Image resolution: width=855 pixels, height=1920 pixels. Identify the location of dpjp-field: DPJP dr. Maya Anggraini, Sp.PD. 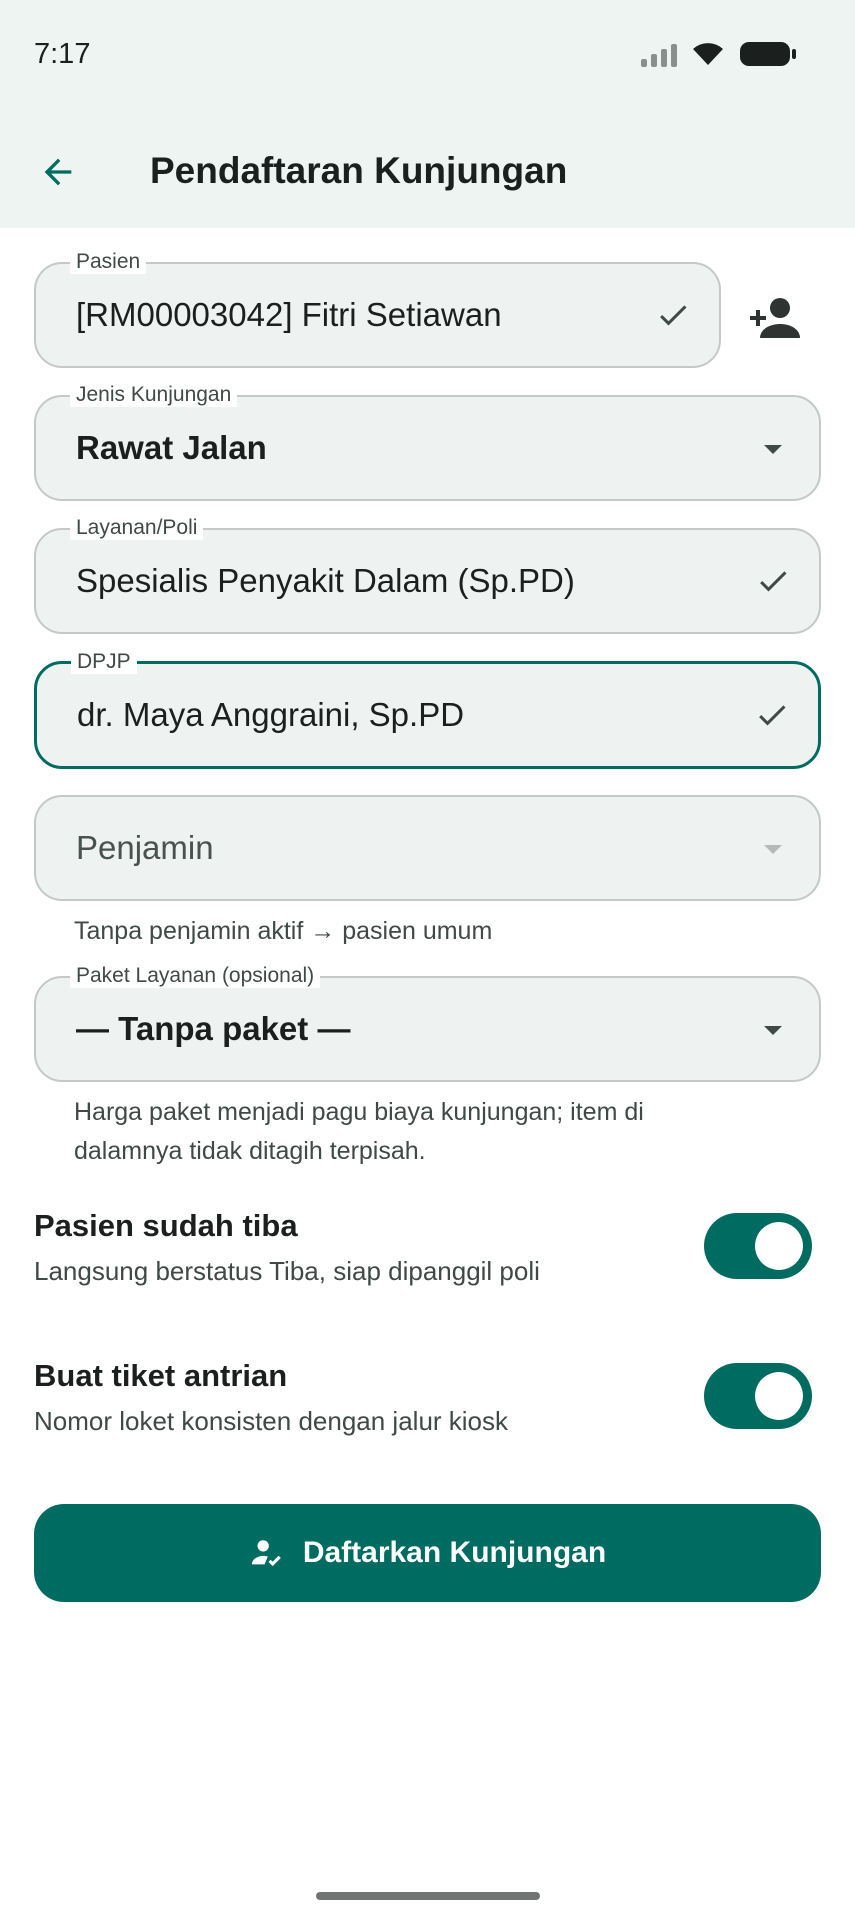
(427, 709).